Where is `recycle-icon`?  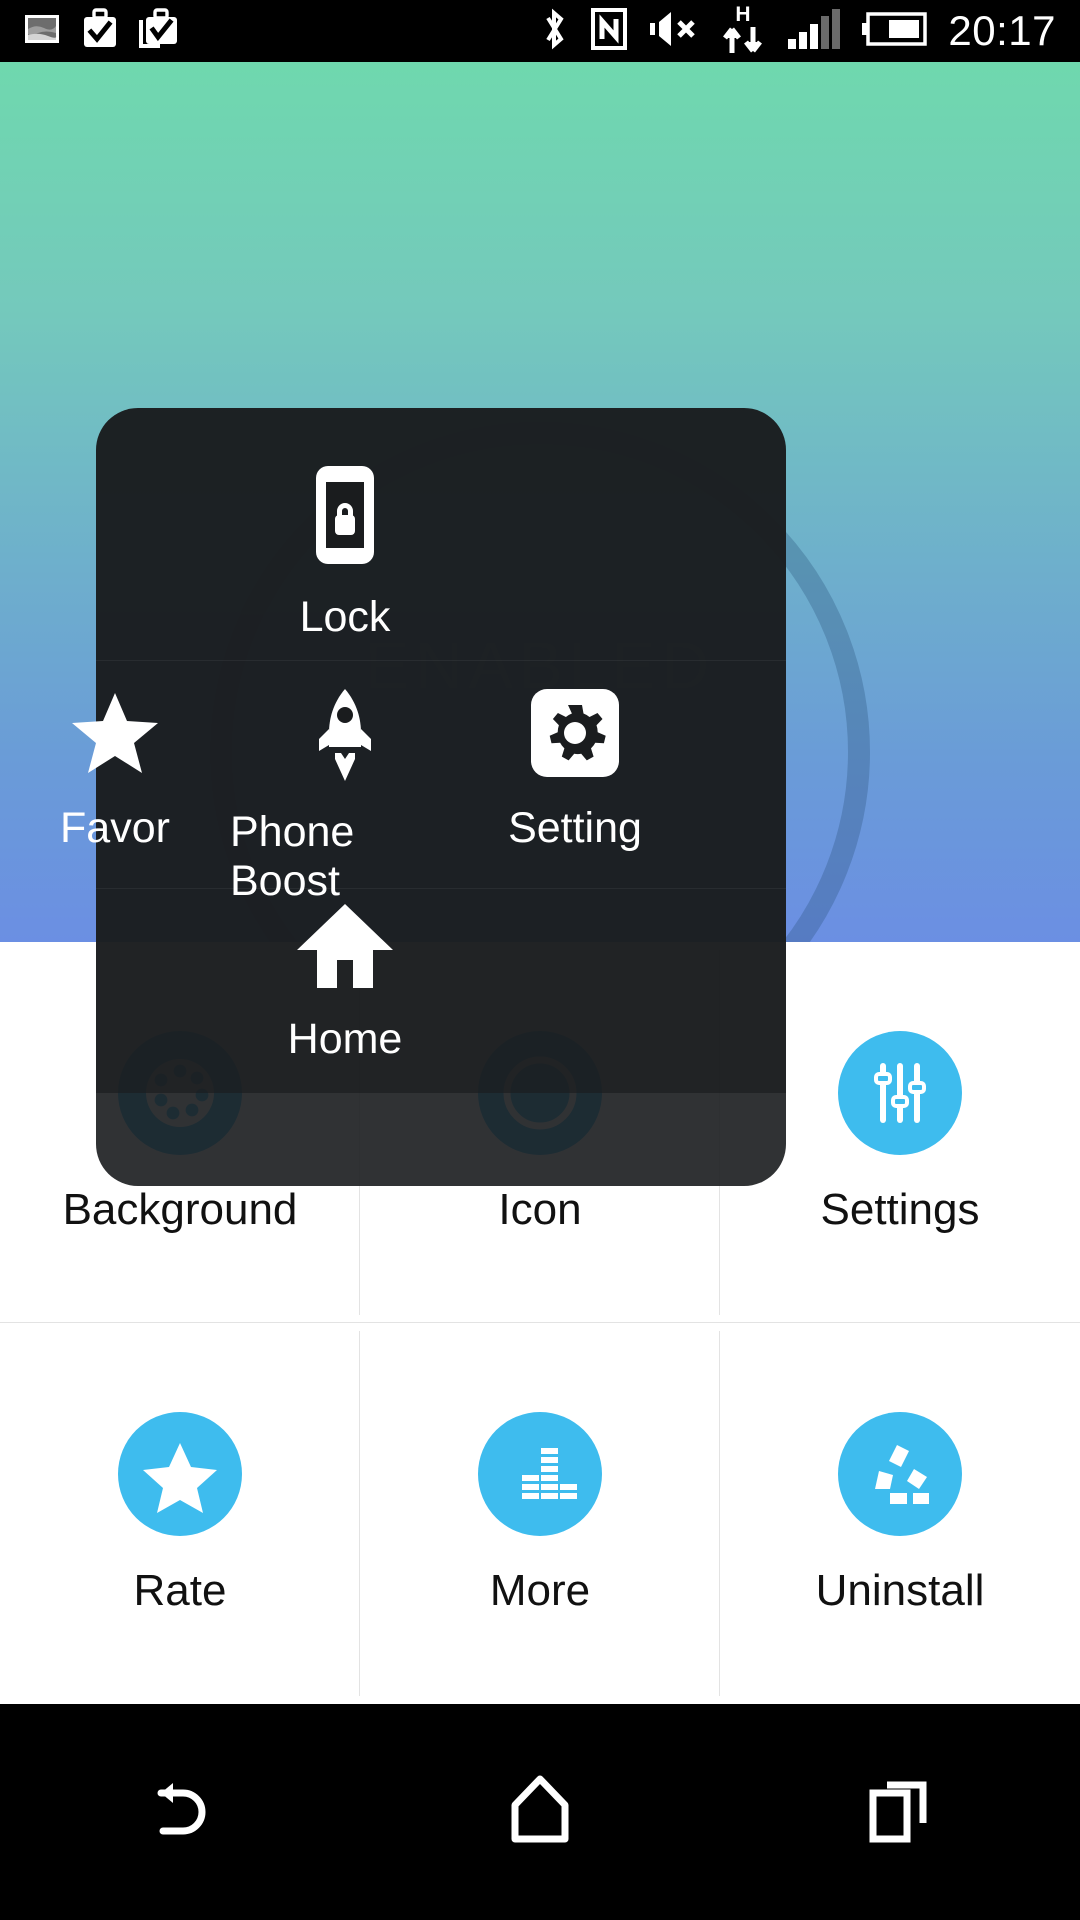
recycle-icon is located at coordinates (900, 1473).